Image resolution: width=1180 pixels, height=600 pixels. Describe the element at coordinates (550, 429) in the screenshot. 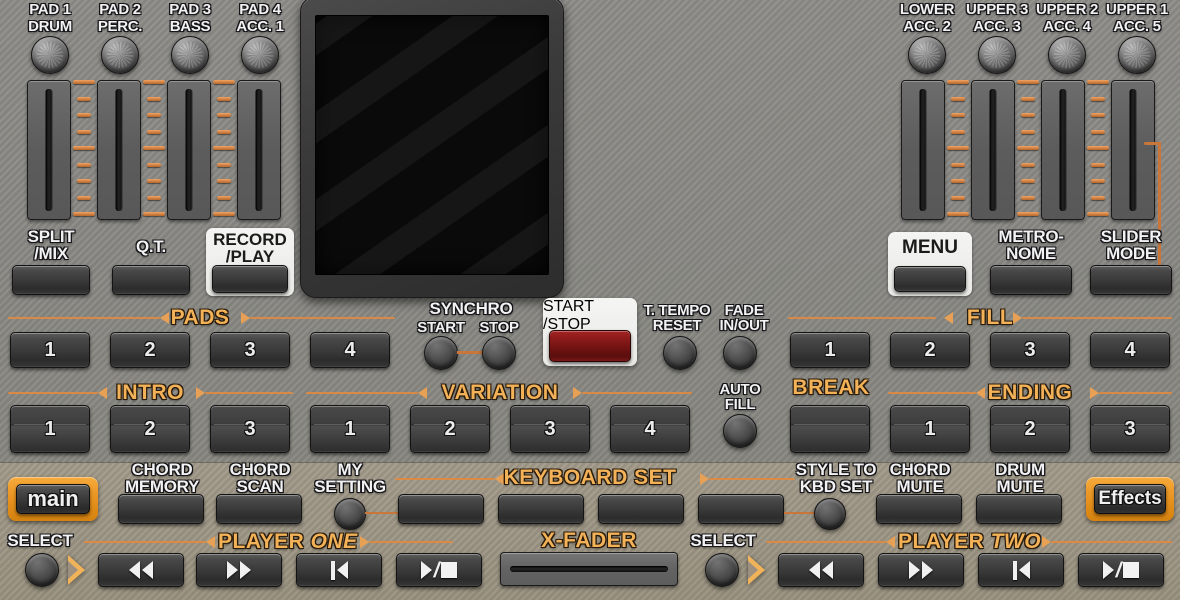

I see `variation-button-3: 3` at that location.